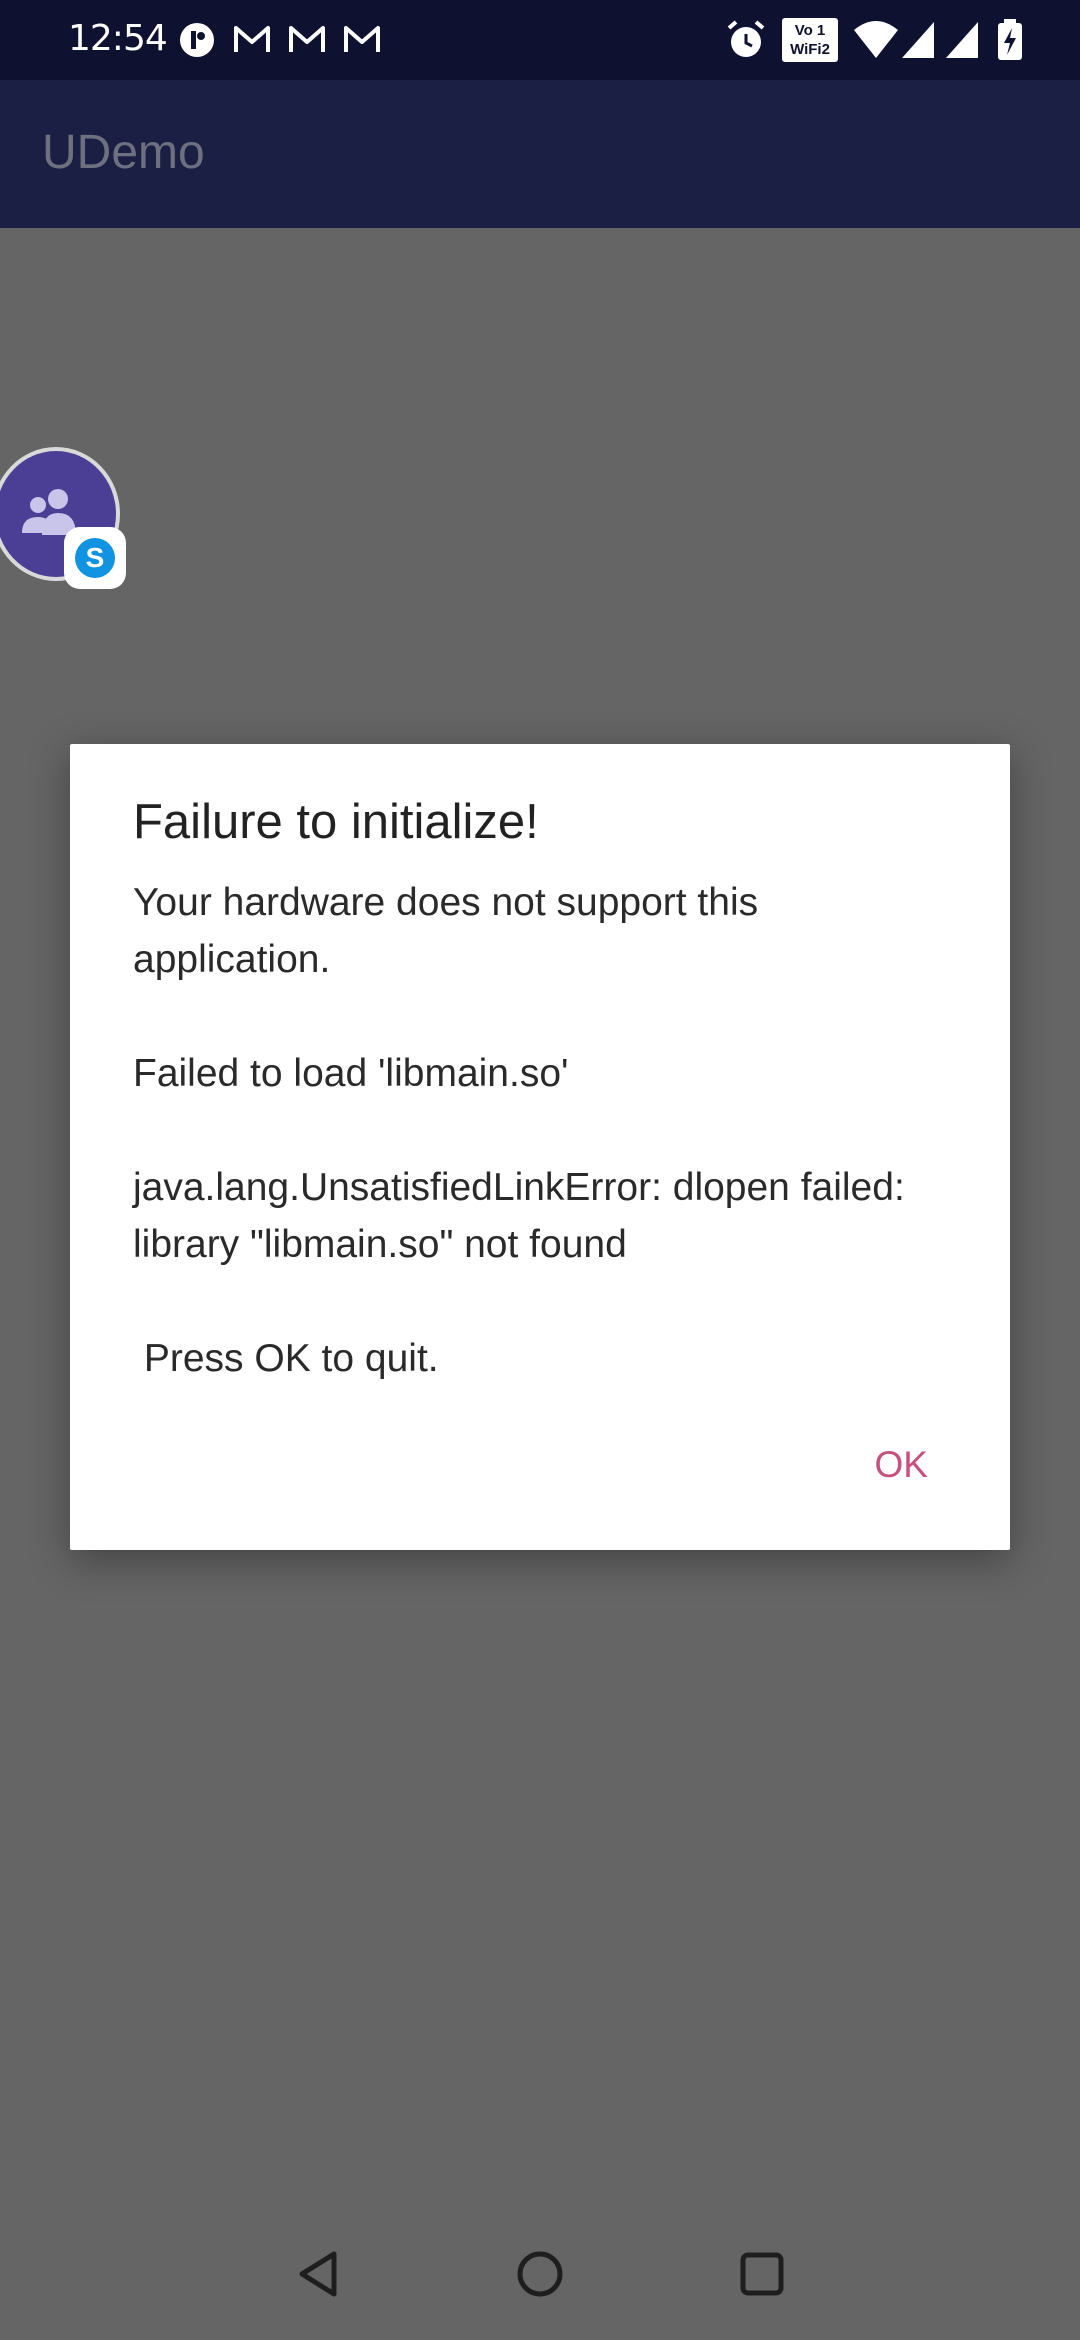  What do you see at coordinates (336, 822) in the screenshot?
I see `dialog-title: Failure to initialize!` at bounding box center [336, 822].